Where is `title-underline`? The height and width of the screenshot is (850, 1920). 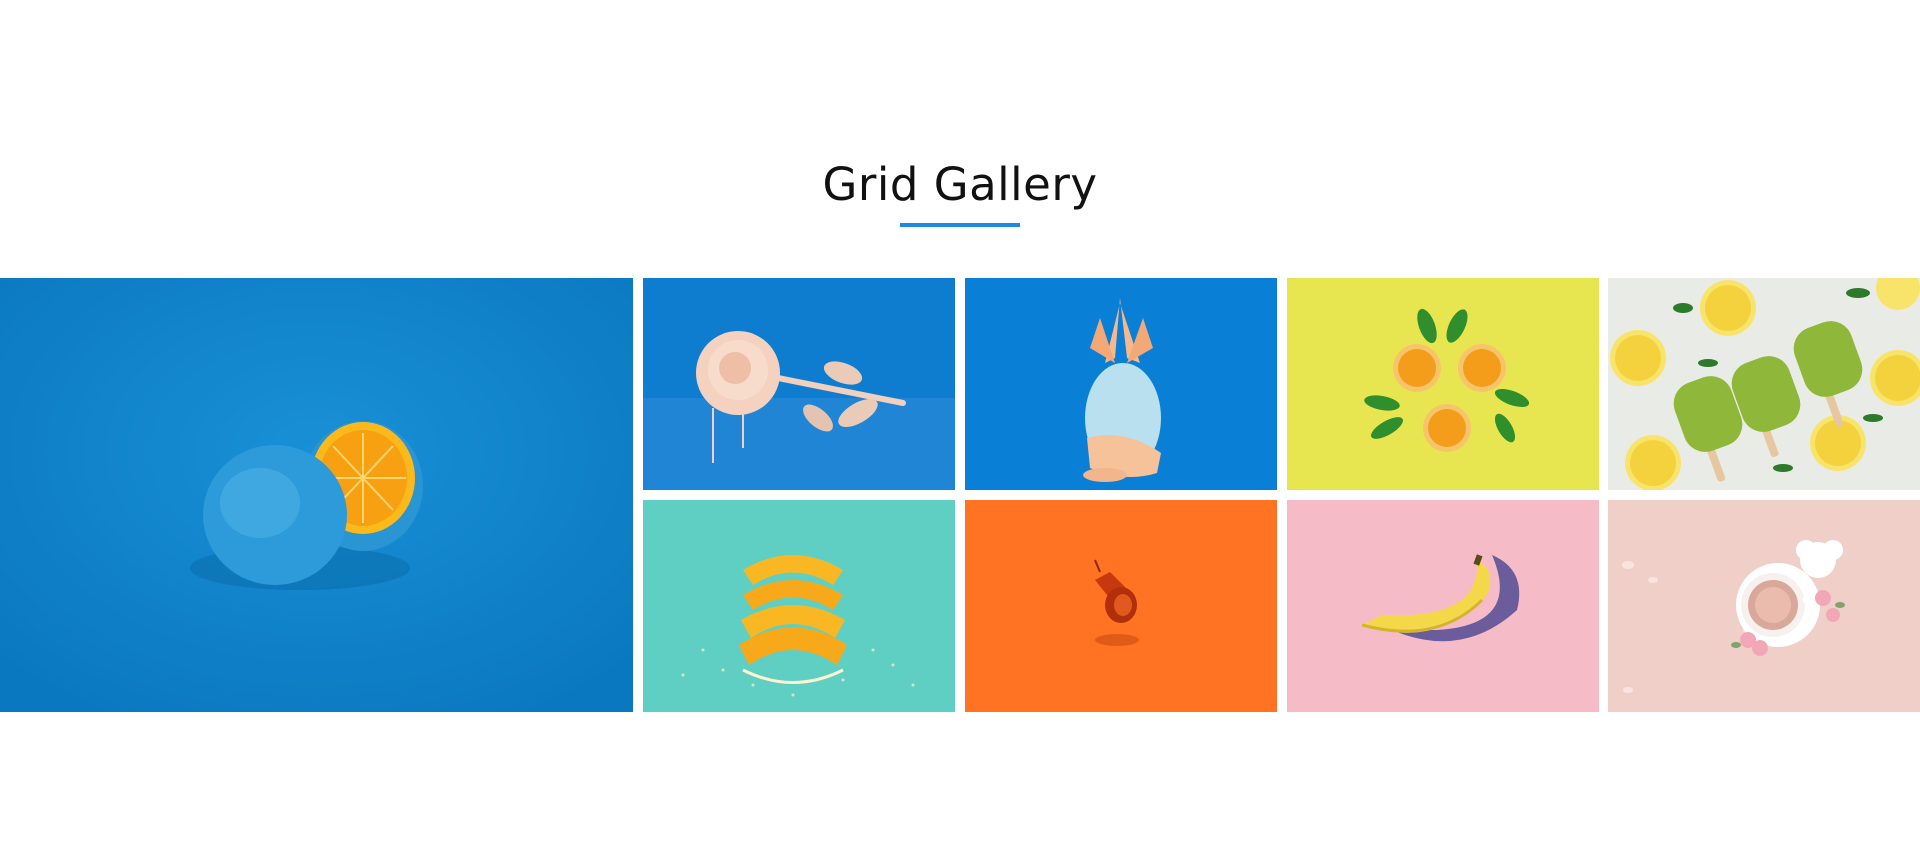 title-underline is located at coordinates (960, 225).